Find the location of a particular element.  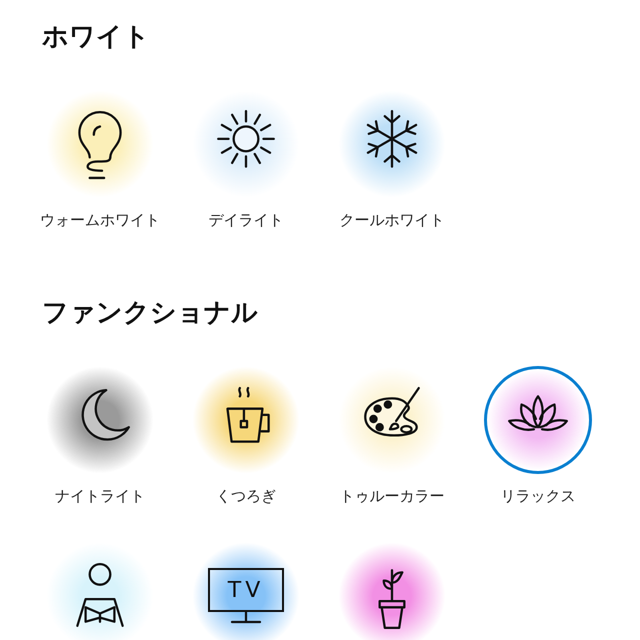

light-mode-tile: TV is located at coordinates (246, 591).